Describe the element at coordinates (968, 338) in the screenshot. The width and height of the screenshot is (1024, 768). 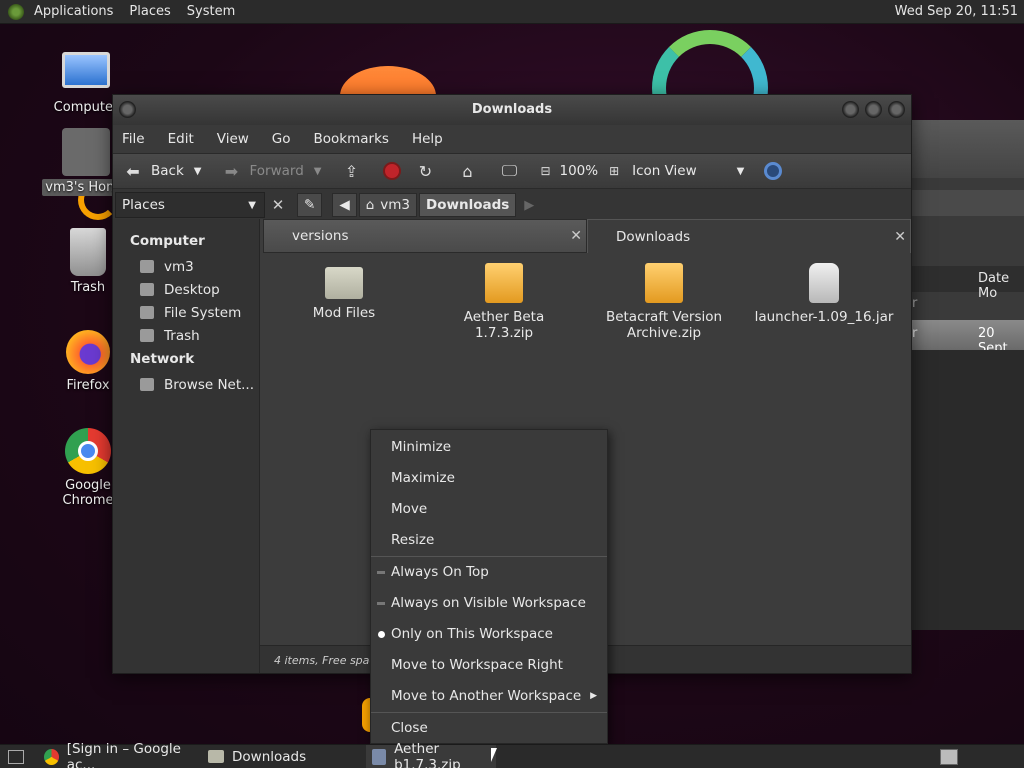
I see `list-row-selected: 20 Sept` at that location.